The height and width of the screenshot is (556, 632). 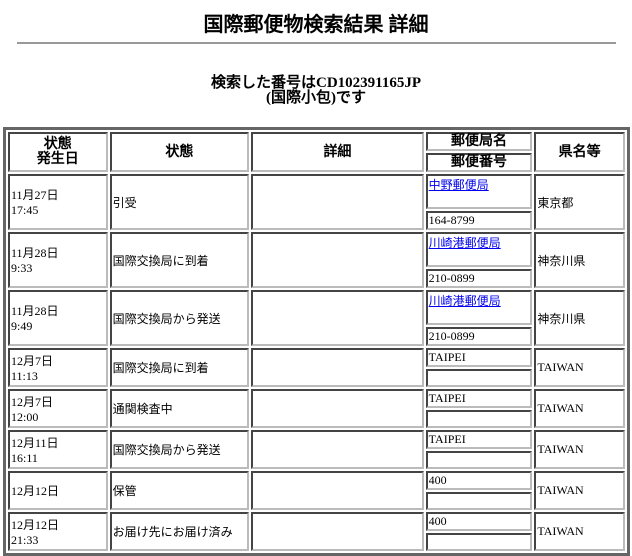 I want to click on date-cell: 11月28日 9:33, so click(x=58, y=260).